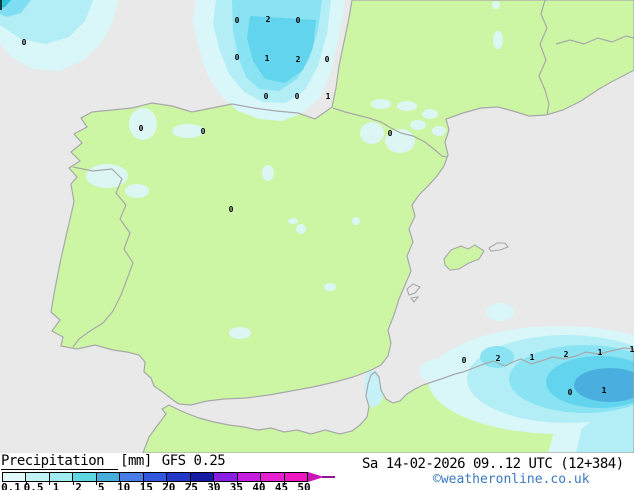  Describe the element at coordinates (493, 464) in the screenshot. I see `forecast-datetime: Sa 14-02-2026 09..12 UTC (12+384)` at that location.